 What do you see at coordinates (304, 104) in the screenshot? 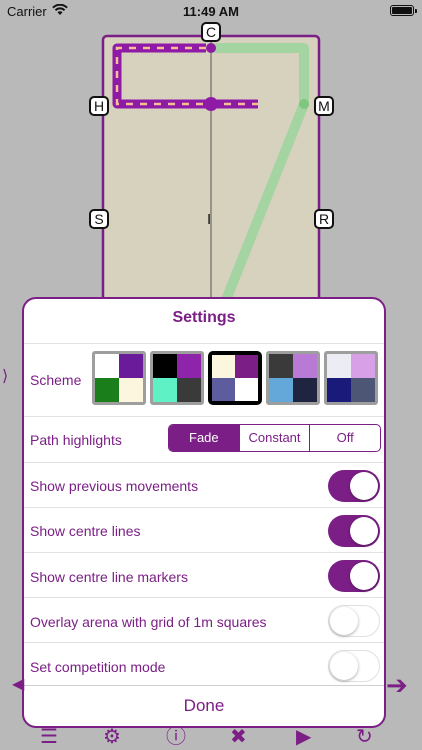
I see `path-node-m` at bounding box center [304, 104].